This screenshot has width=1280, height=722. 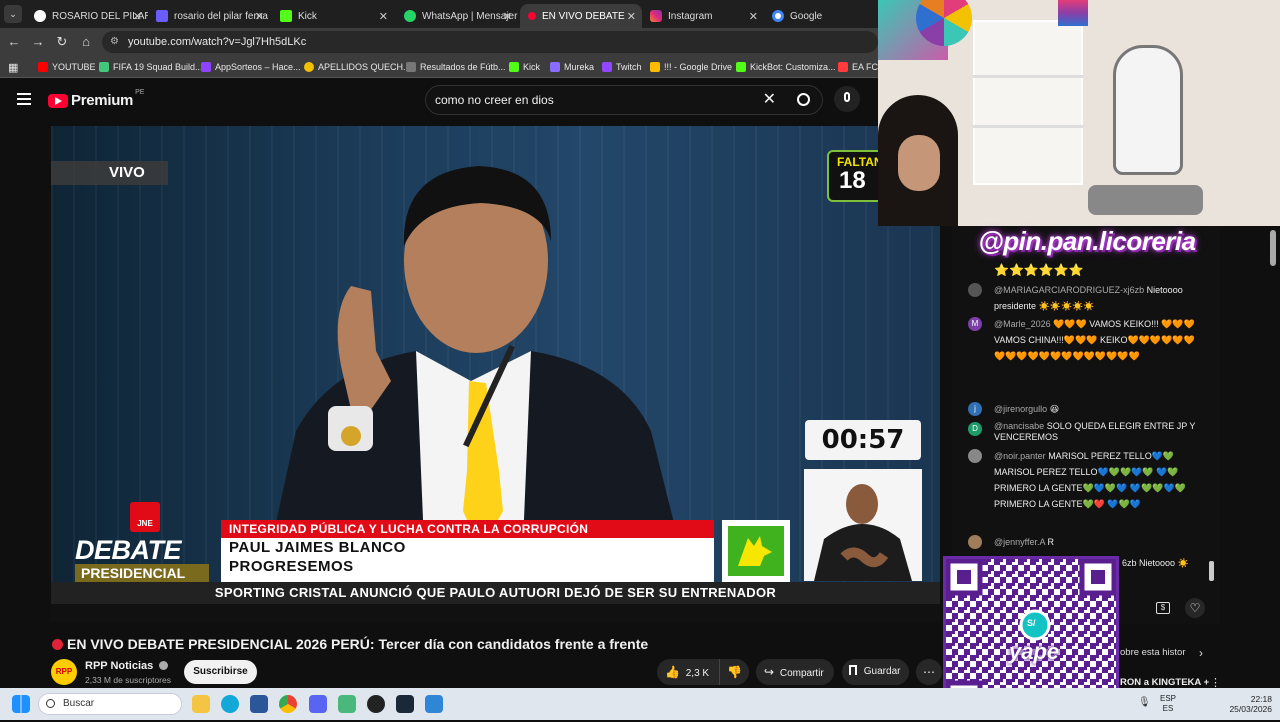 What do you see at coordinates (795, 672) in the screenshot?
I see `share-button: ↪ Compartir` at bounding box center [795, 672].